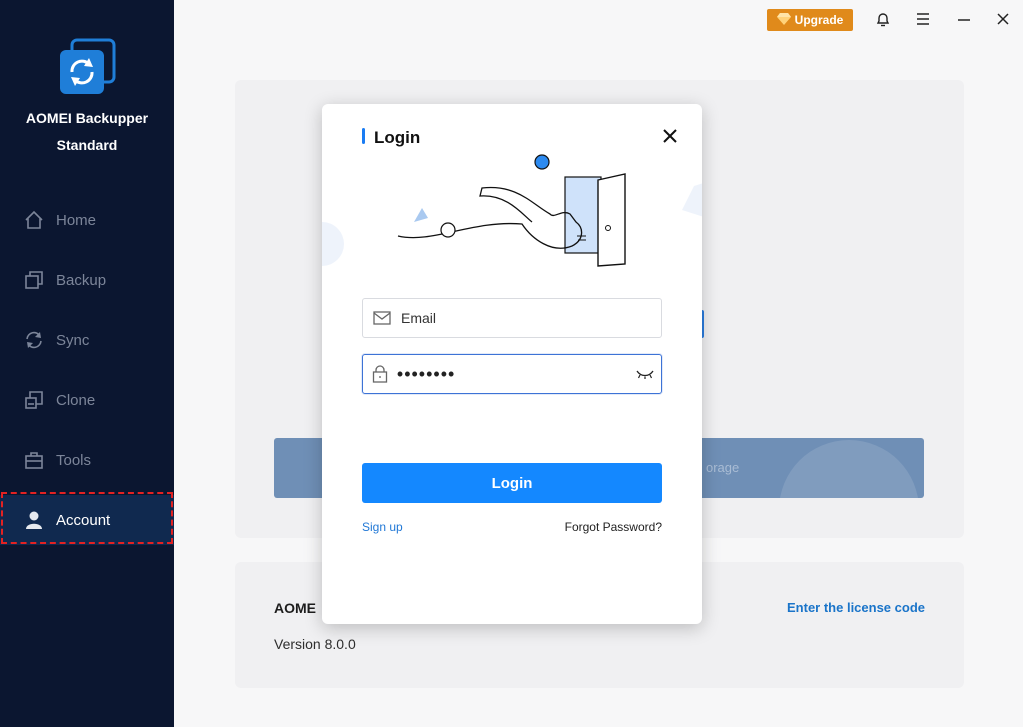 This screenshot has width=1023, height=727. Describe the element at coordinates (81, 280) in the screenshot. I see `sidebar-item-label: Backup` at that location.